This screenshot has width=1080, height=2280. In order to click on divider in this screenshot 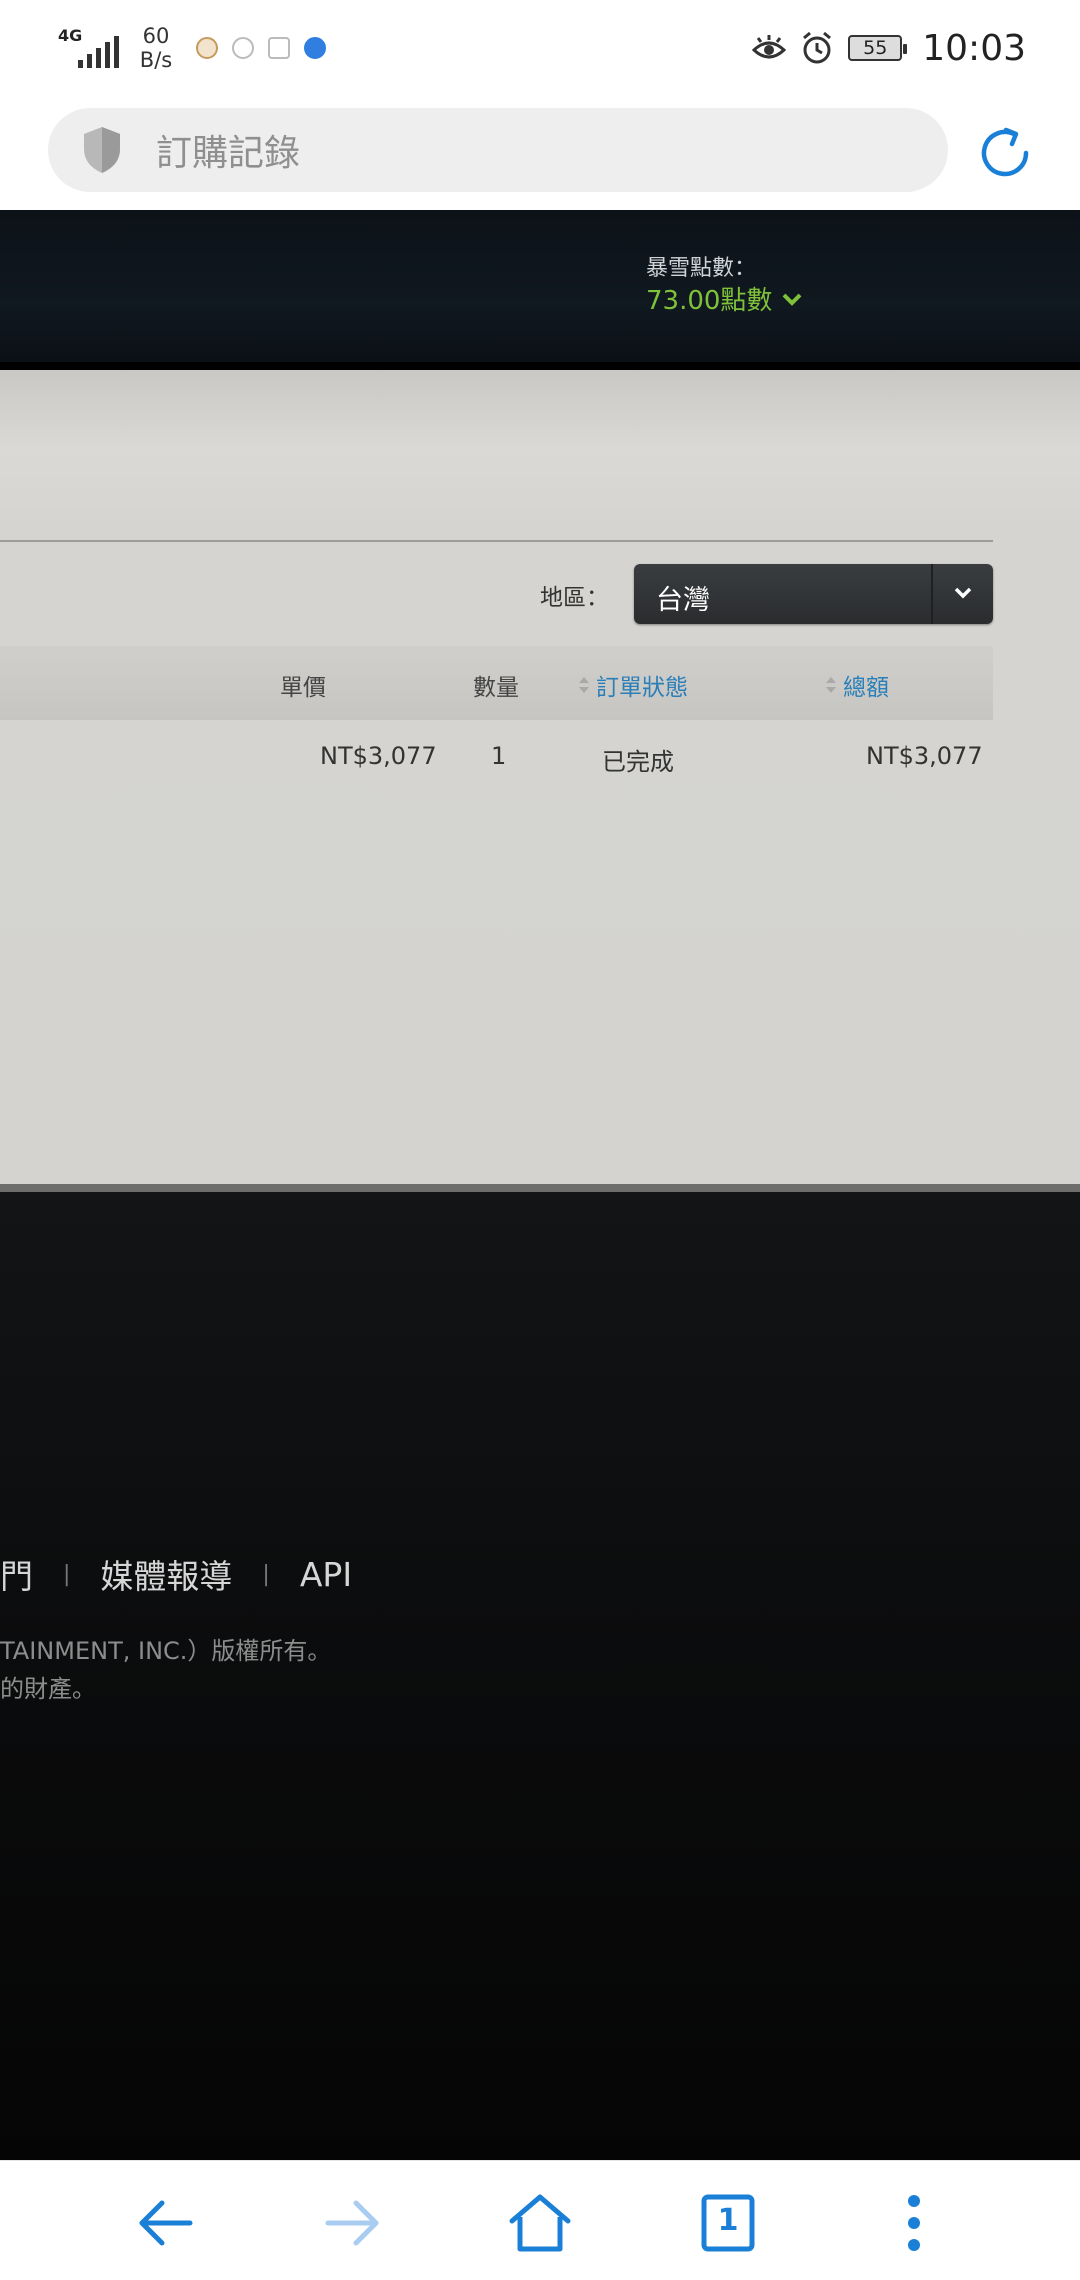, I will do `click(496, 541)`.